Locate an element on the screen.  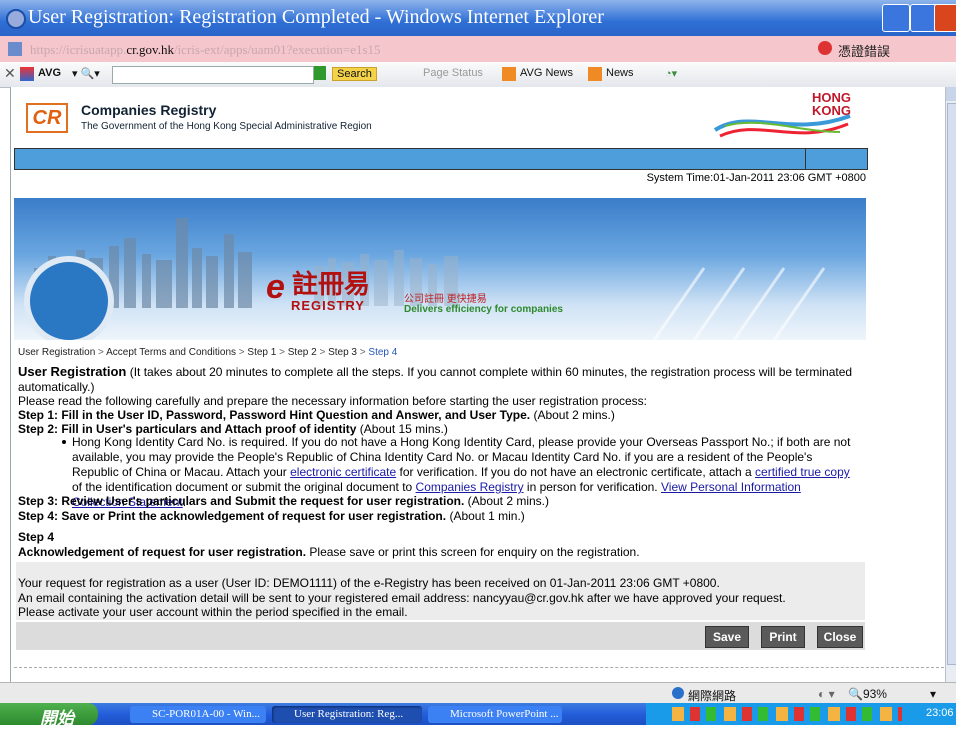
banner-registry: REGISTRY is located at coordinates (328, 305).